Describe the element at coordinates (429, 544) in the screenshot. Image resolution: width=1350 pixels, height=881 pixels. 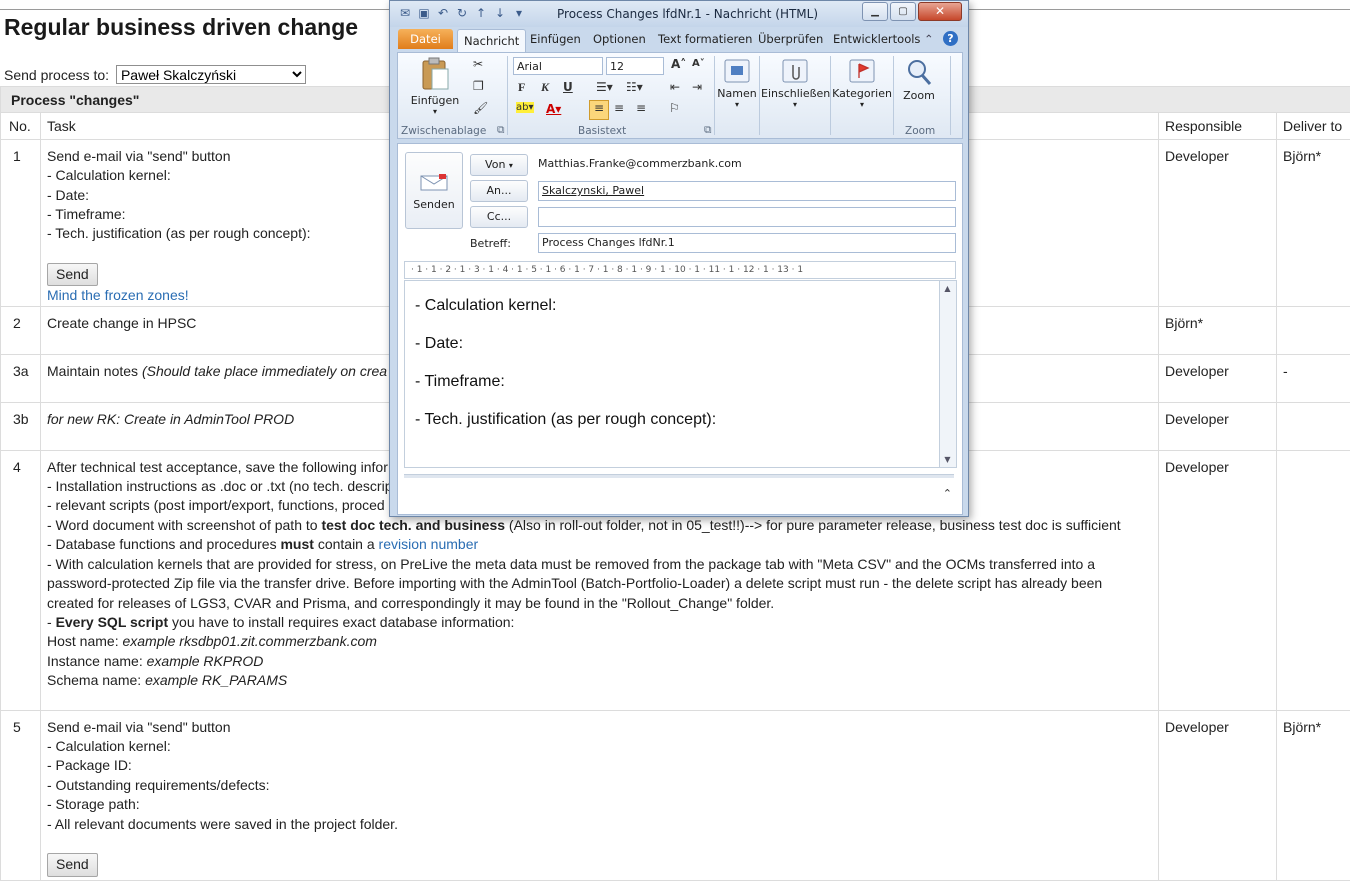
I see `revision-number-link: revision number` at that location.